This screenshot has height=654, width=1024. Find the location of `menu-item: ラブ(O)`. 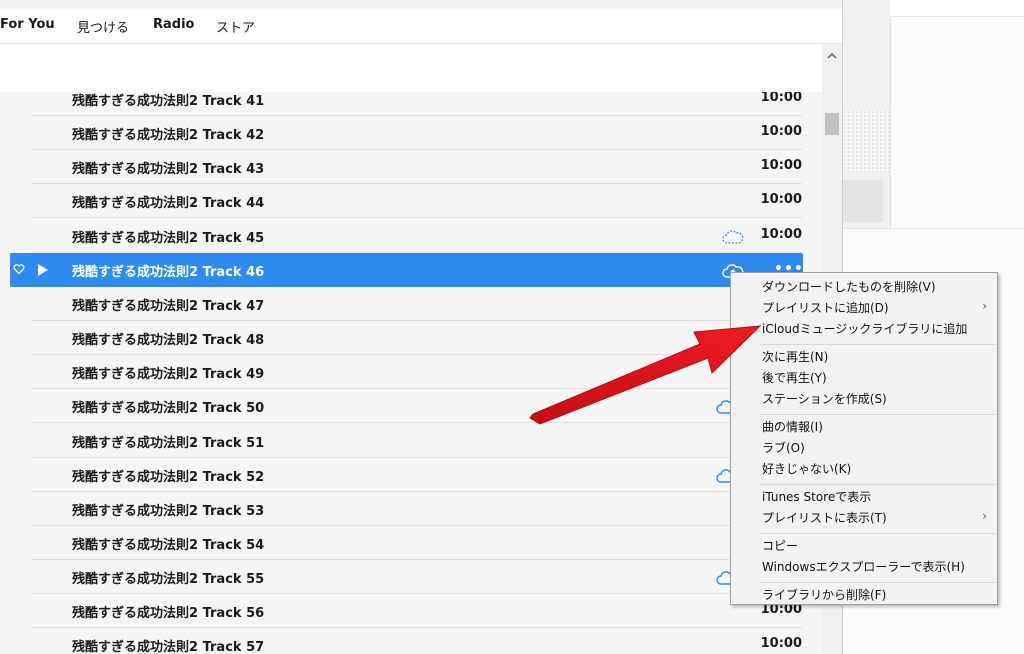

menu-item: ラブ(O) is located at coordinates (783, 447).